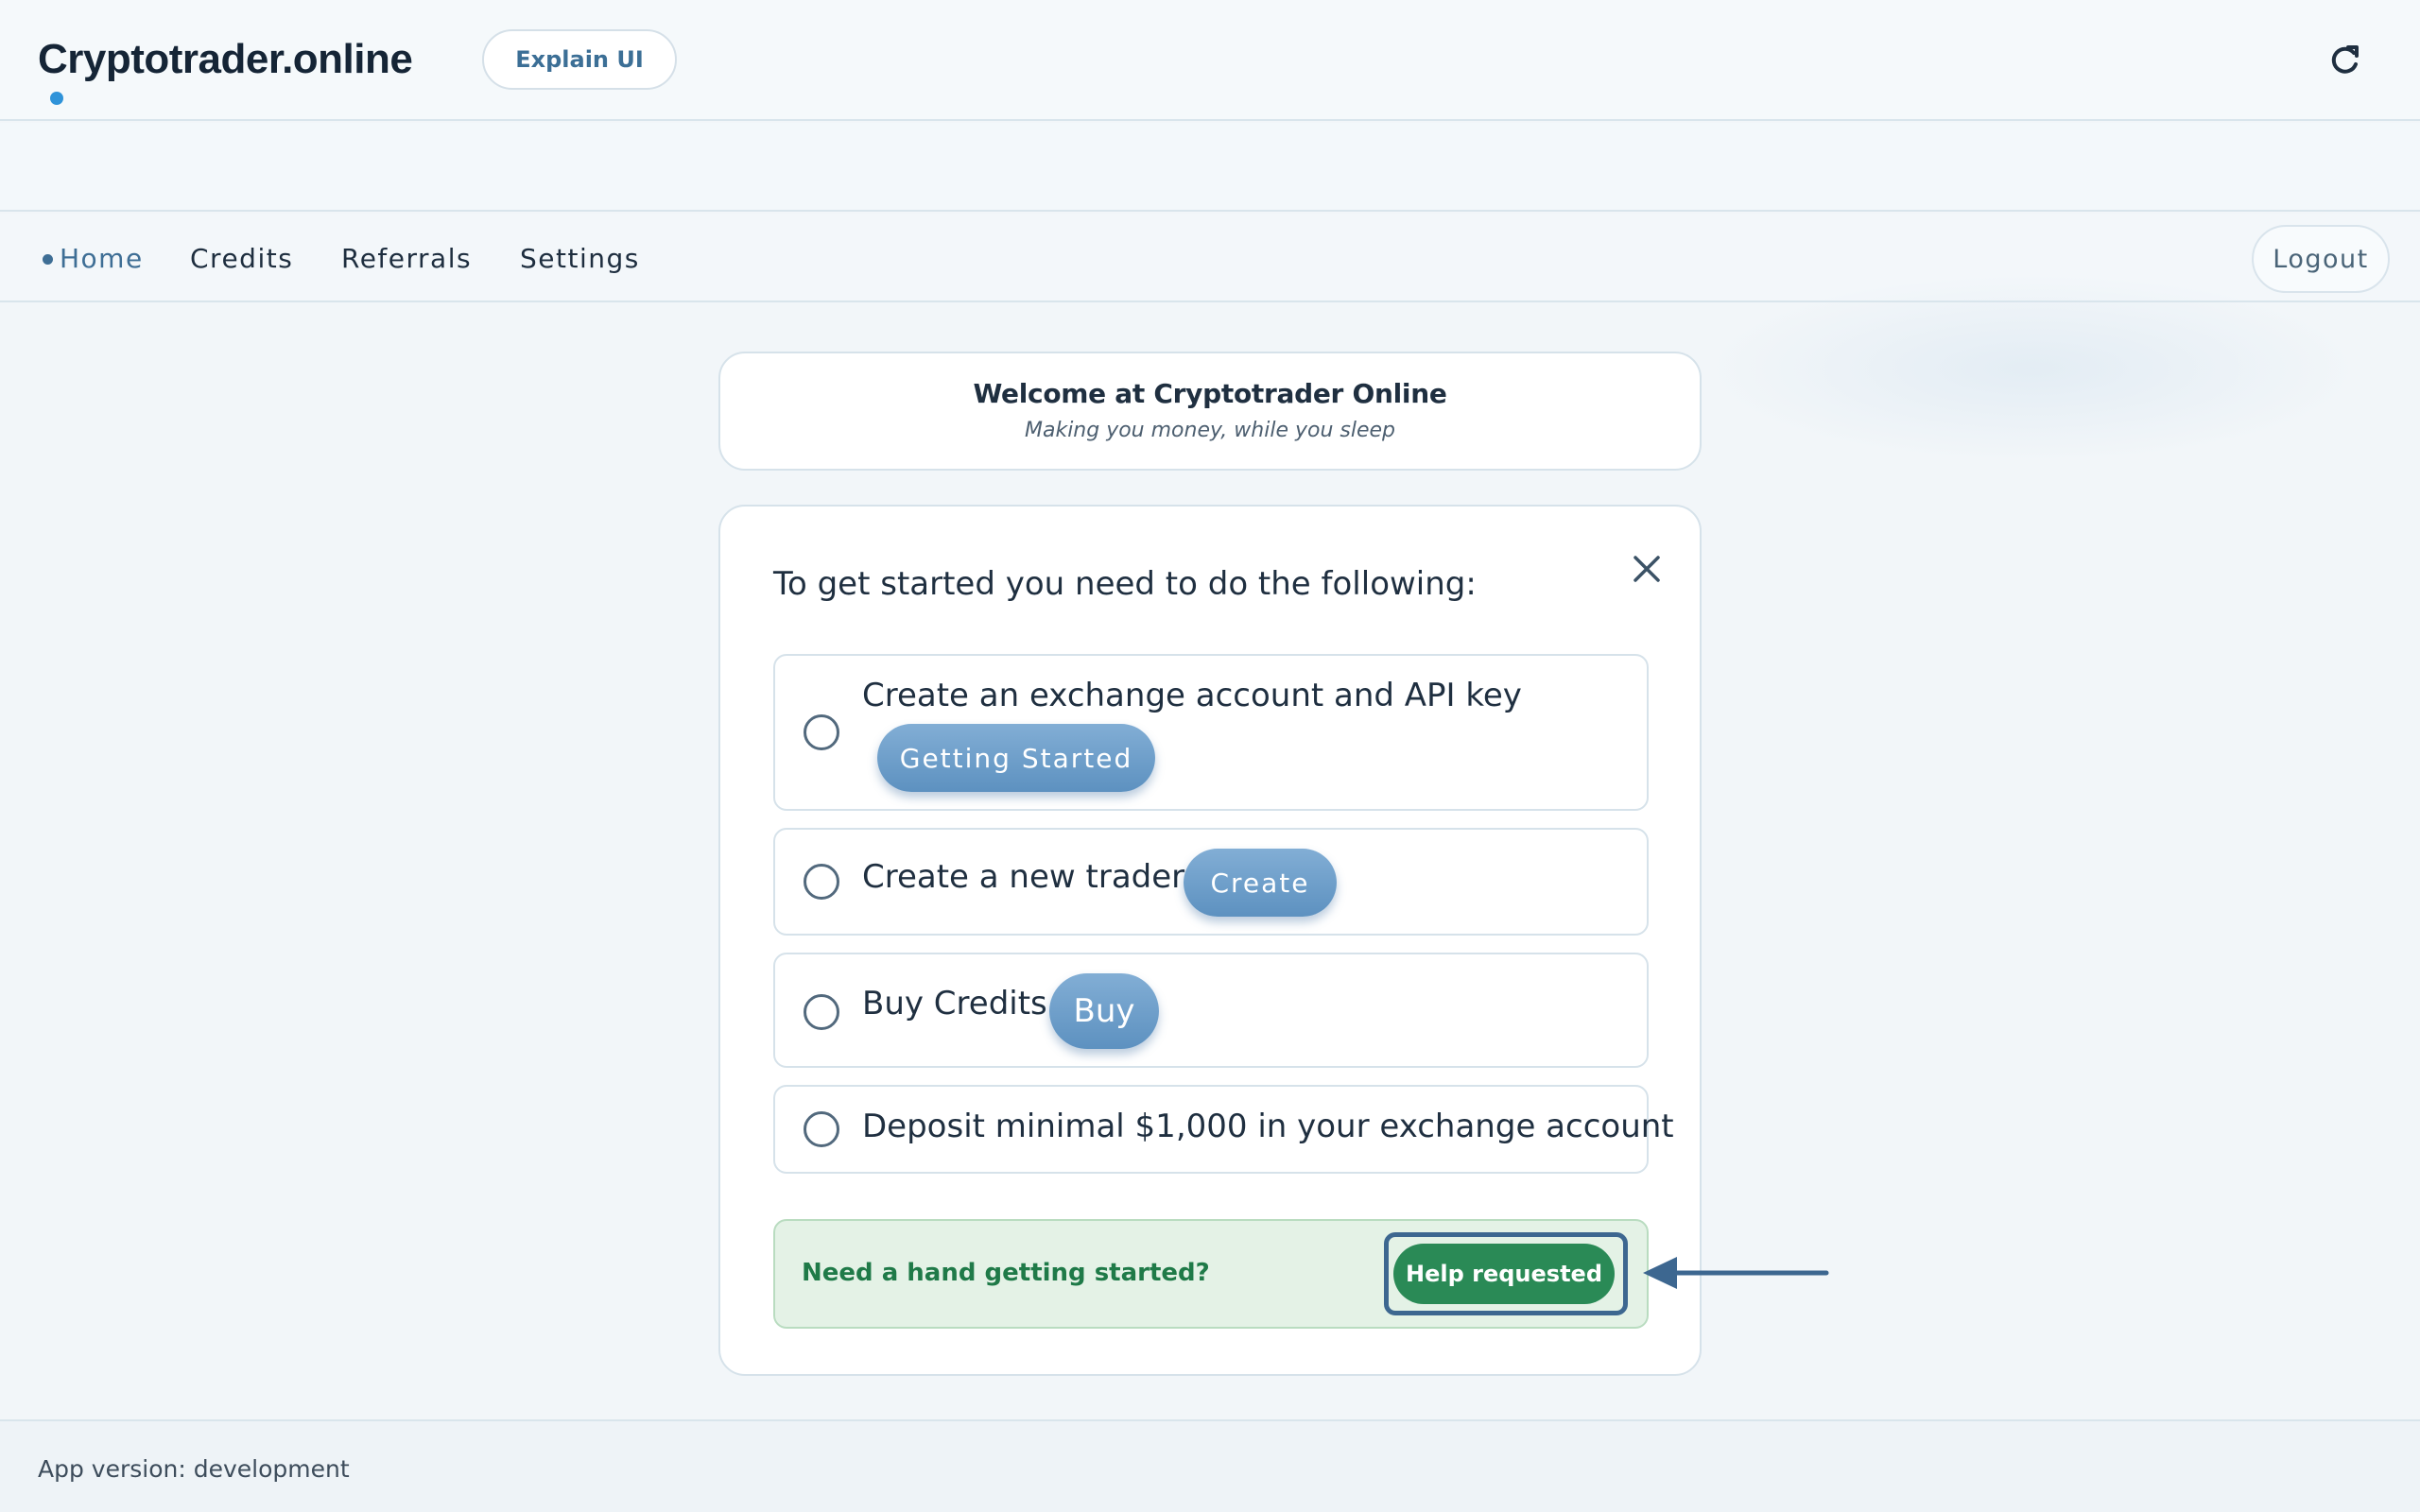 This screenshot has width=2420, height=1512. I want to click on step-2-text: Create a new trader, so click(1023, 877).